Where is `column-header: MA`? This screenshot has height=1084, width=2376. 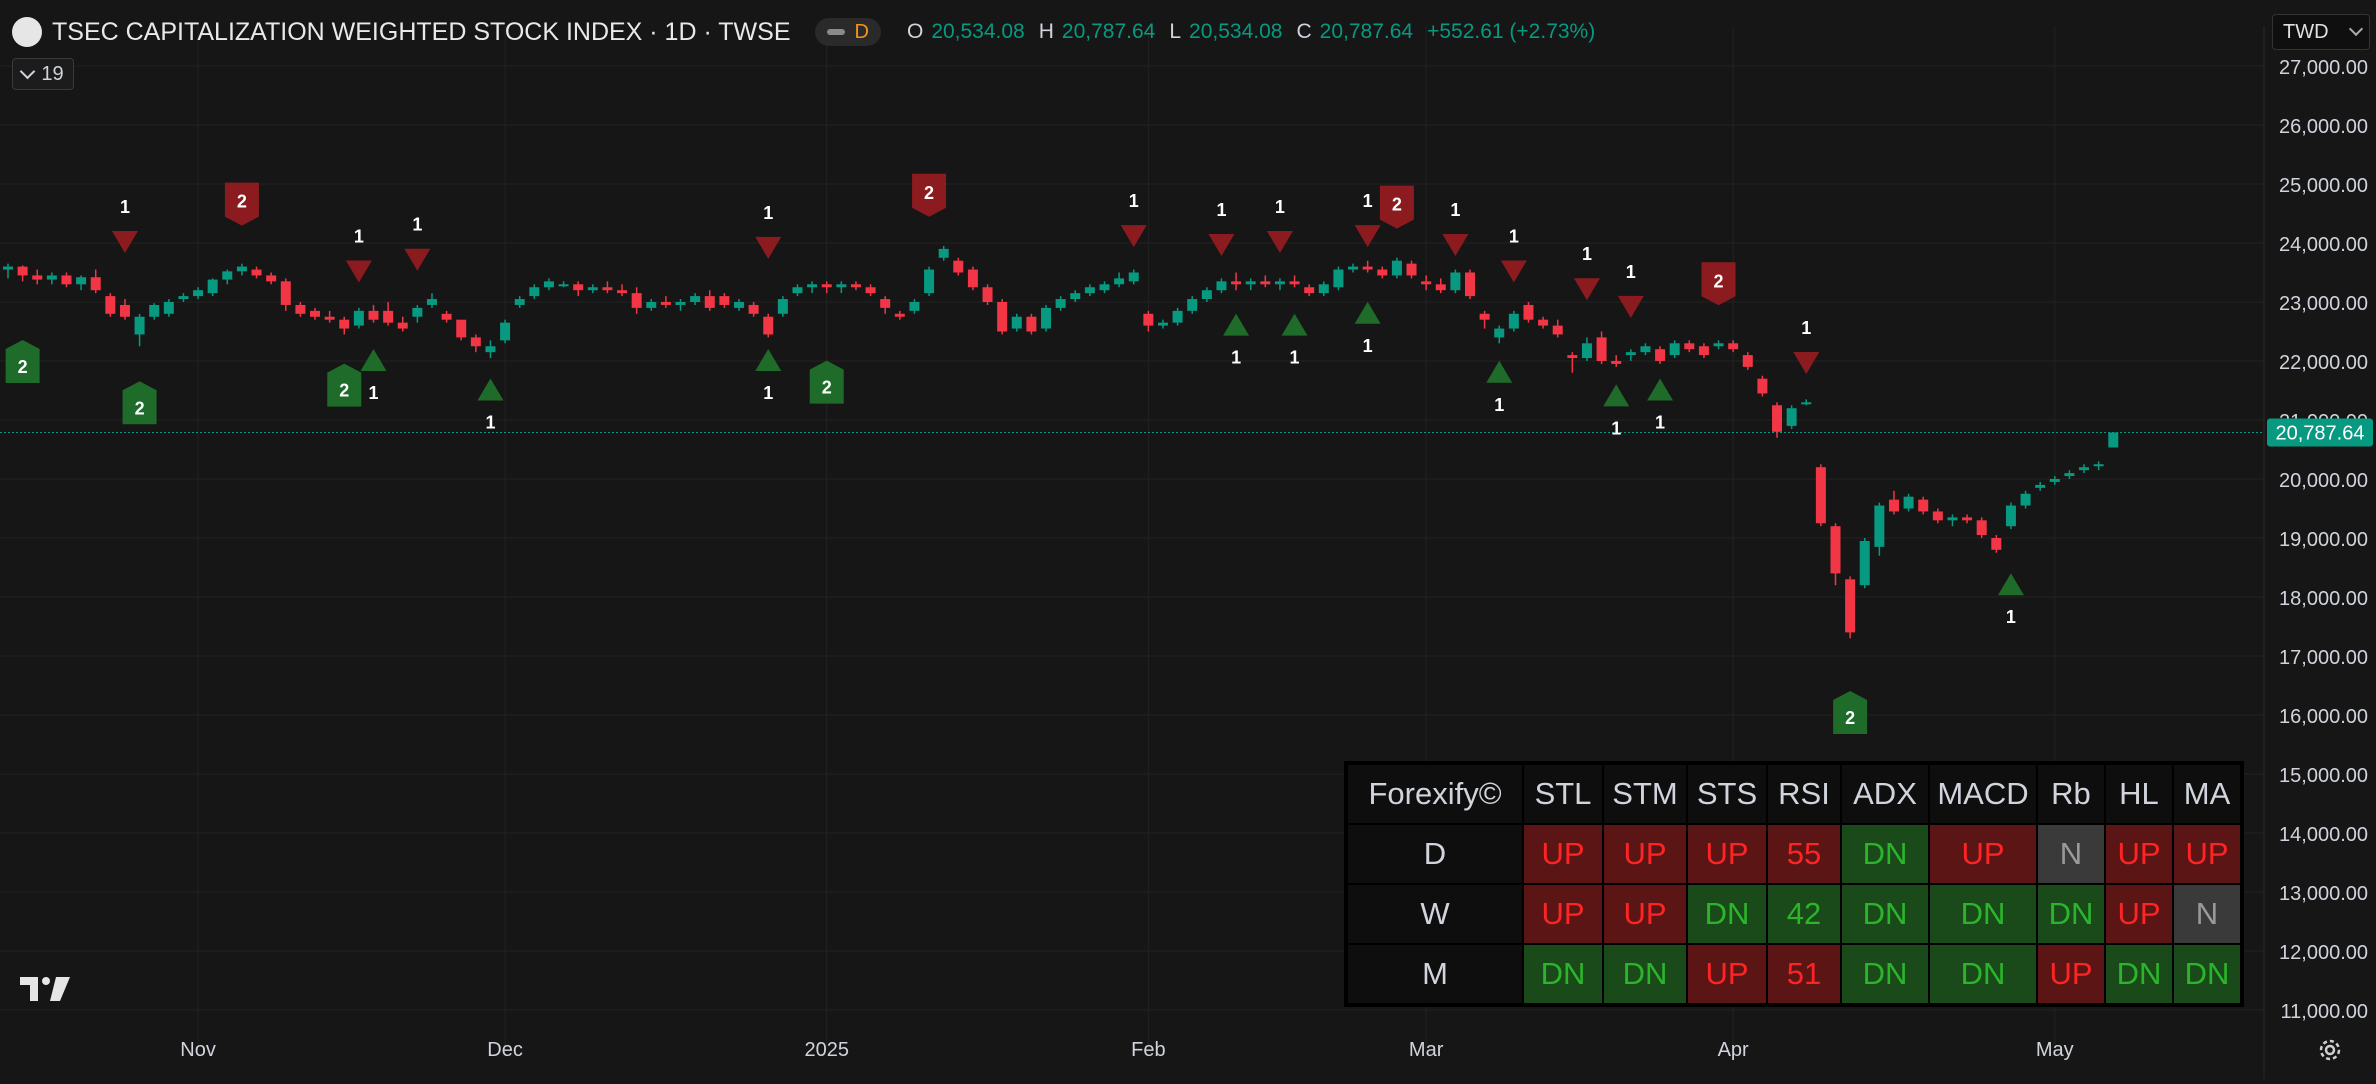
column-header: MA is located at coordinates (2207, 793).